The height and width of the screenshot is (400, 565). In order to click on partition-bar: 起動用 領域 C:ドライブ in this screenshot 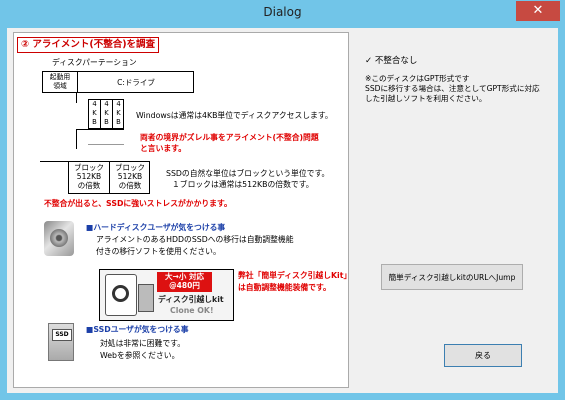, I will do `click(118, 82)`.